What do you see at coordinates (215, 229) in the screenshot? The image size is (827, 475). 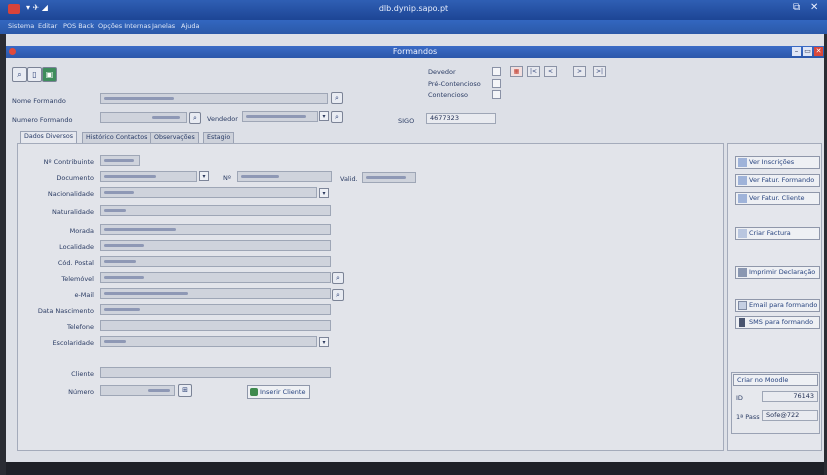 I see `morada-input` at bounding box center [215, 229].